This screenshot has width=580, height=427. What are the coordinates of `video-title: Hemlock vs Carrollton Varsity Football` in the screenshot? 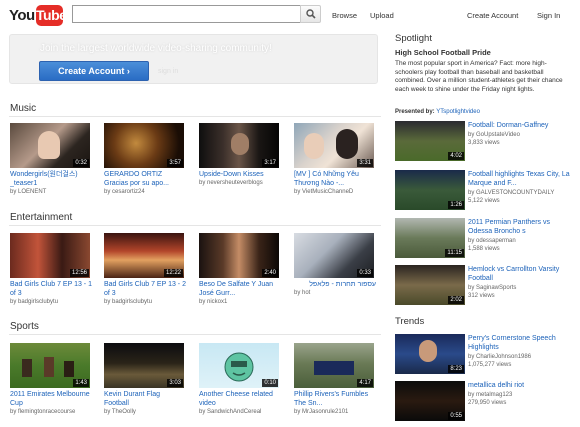 It's located at (520, 274).